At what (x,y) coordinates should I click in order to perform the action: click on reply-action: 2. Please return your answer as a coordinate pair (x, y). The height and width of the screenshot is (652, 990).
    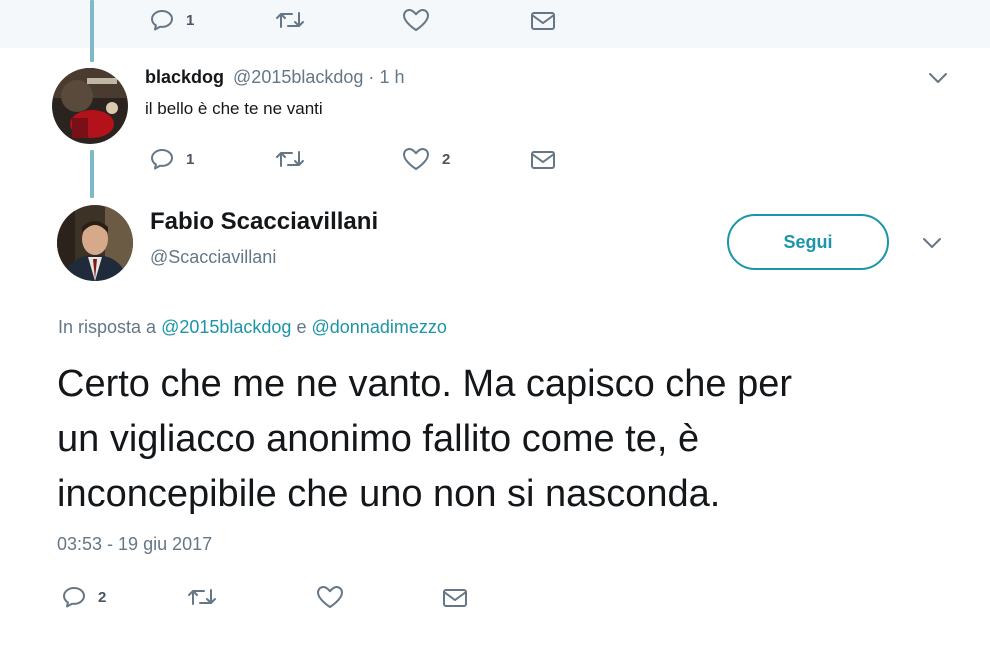
    Looking at the image, I should click on (84, 597).